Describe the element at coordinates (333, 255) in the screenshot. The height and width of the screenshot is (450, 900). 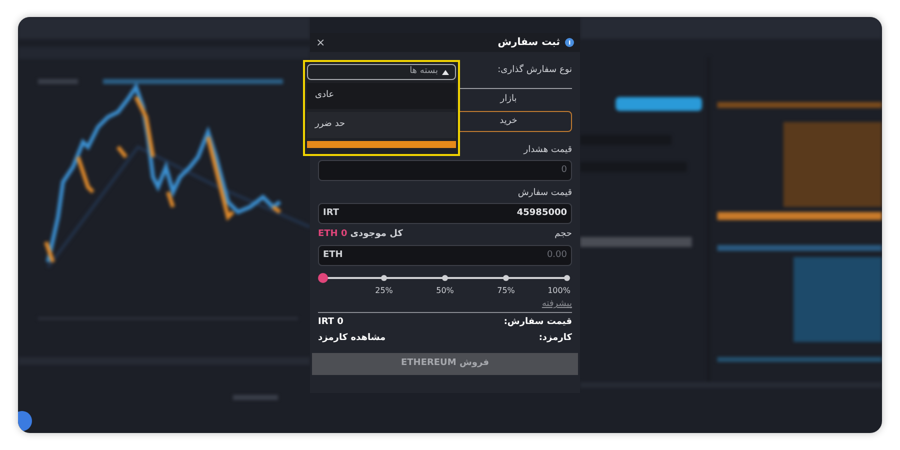
I see `unit-label: ETH` at that location.